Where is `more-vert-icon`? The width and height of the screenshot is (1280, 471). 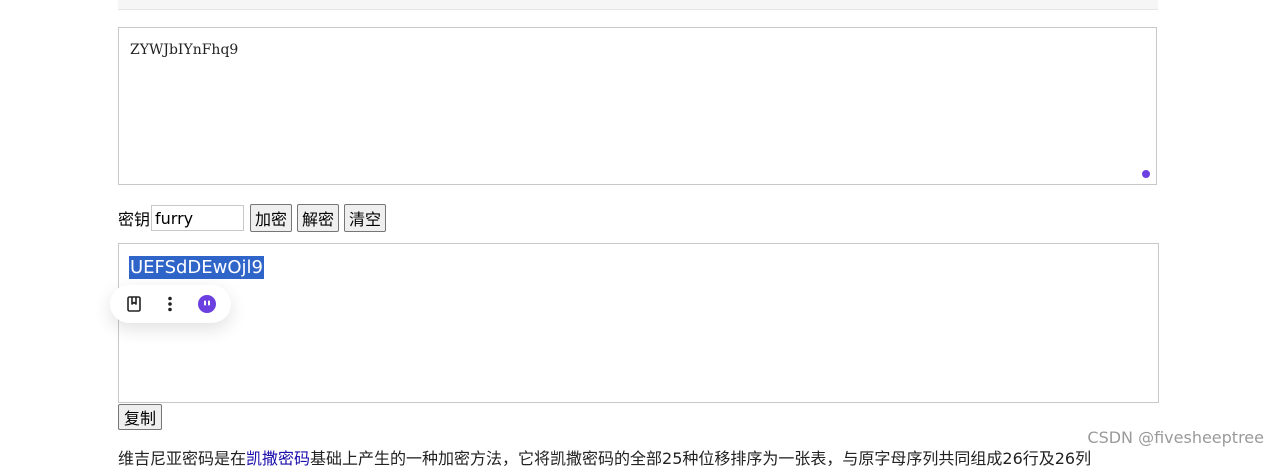 more-vert-icon is located at coordinates (170, 304).